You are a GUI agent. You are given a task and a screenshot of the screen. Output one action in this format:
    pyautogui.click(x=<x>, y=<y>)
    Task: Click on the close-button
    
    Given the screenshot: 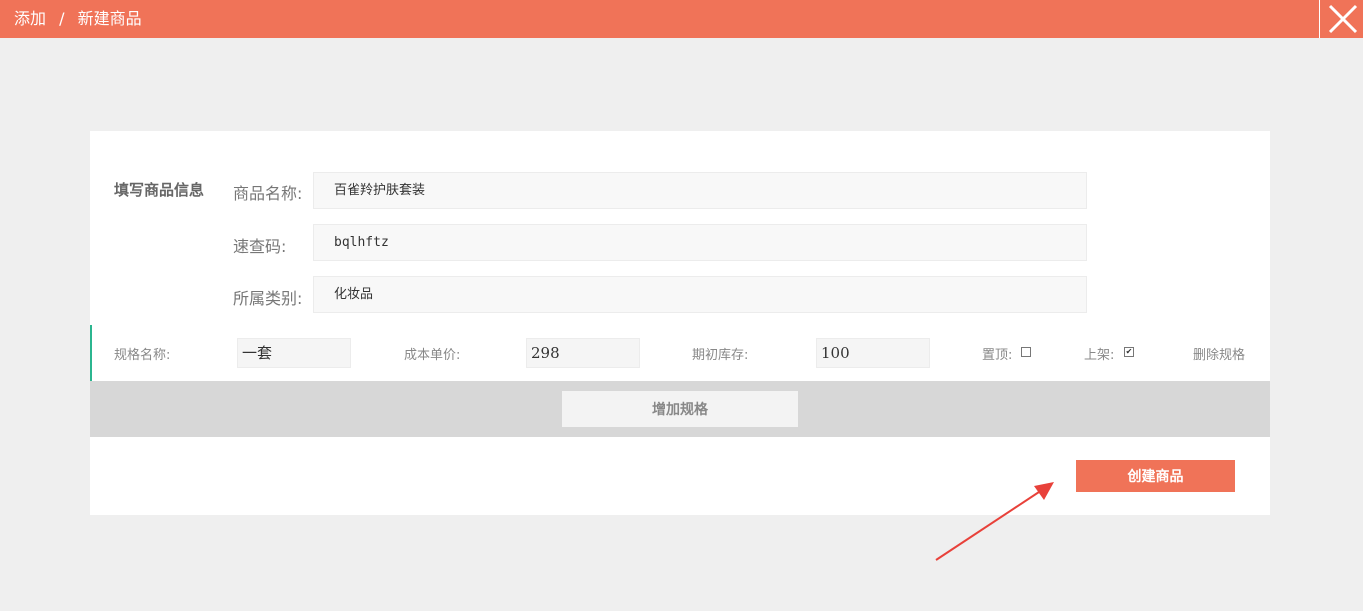 What is the action you would take?
    pyautogui.click(x=1341, y=19)
    